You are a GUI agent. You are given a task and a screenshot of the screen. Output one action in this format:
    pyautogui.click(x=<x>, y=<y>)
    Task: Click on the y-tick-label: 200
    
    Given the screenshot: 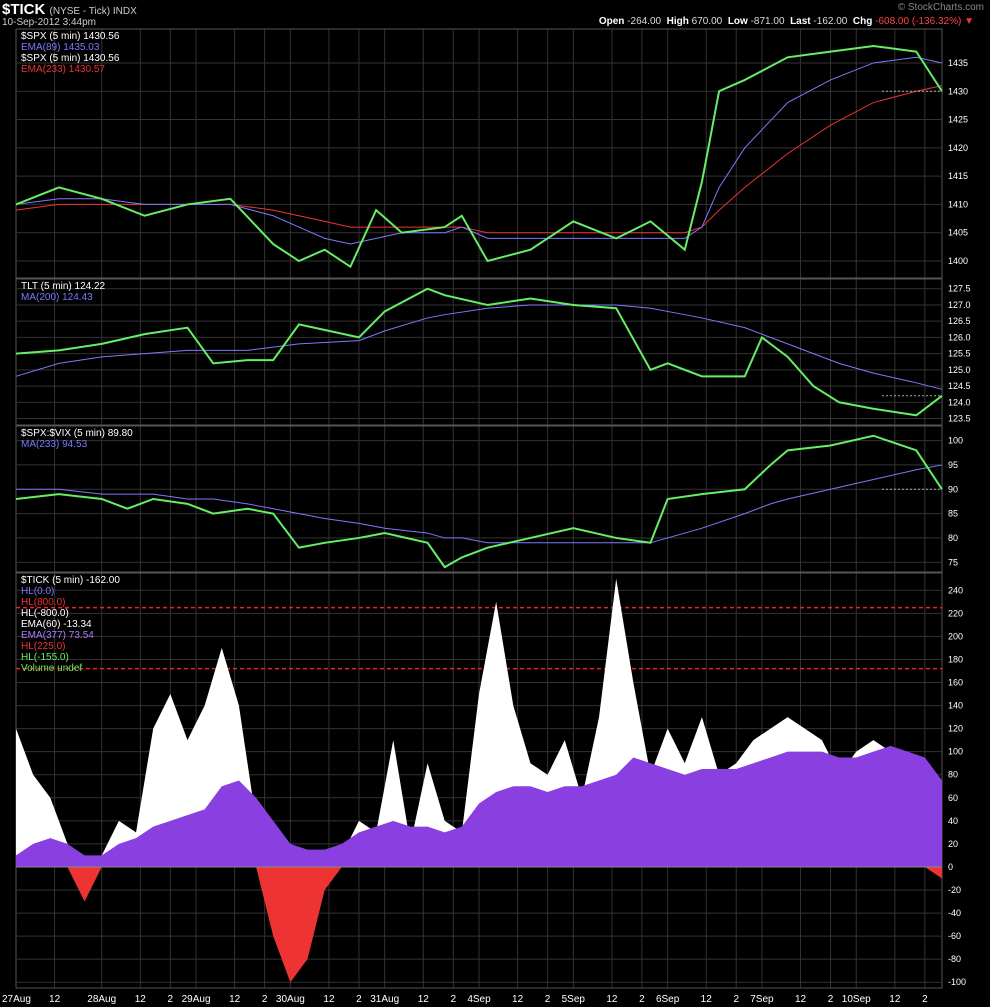 What is the action you would take?
    pyautogui.click(x=955, y=636)
    